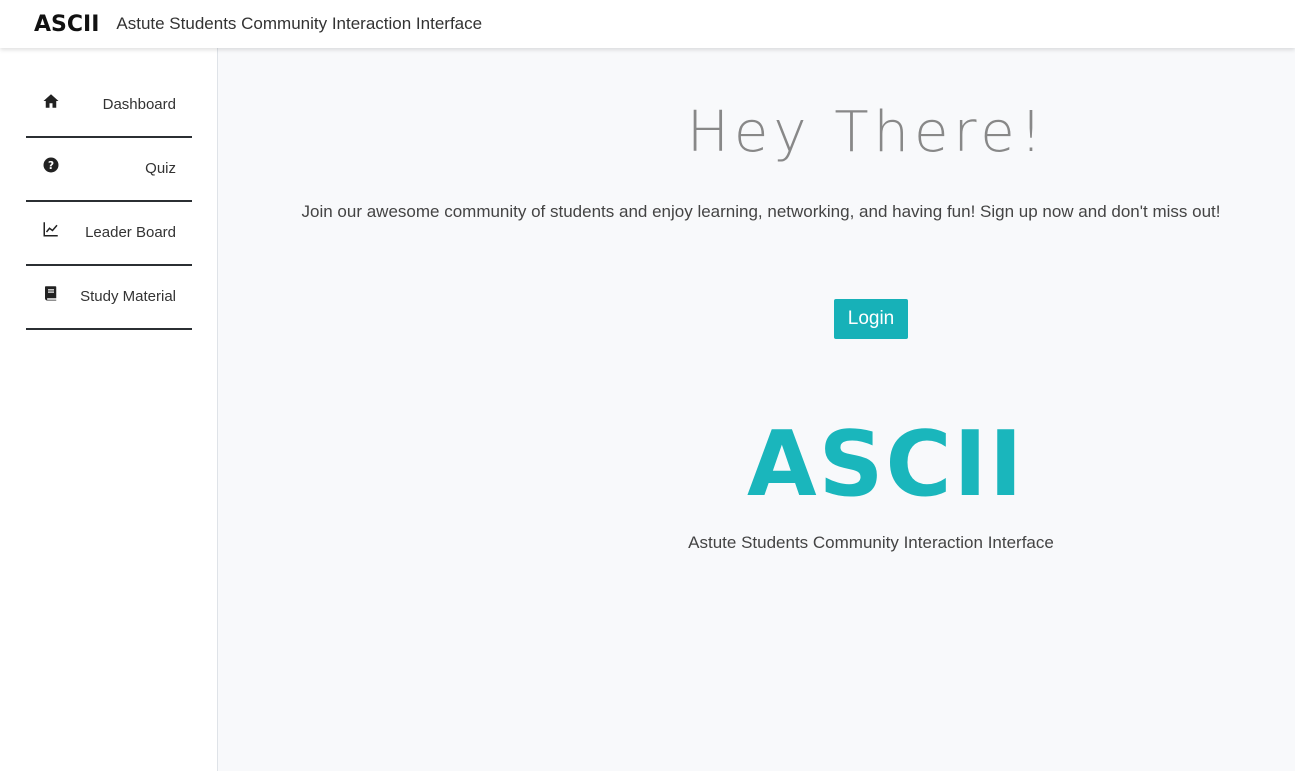 The width and height of the screenshot is (1295, 771). I want to click on sidebar-item-label: Quiz, so click(160, 168).